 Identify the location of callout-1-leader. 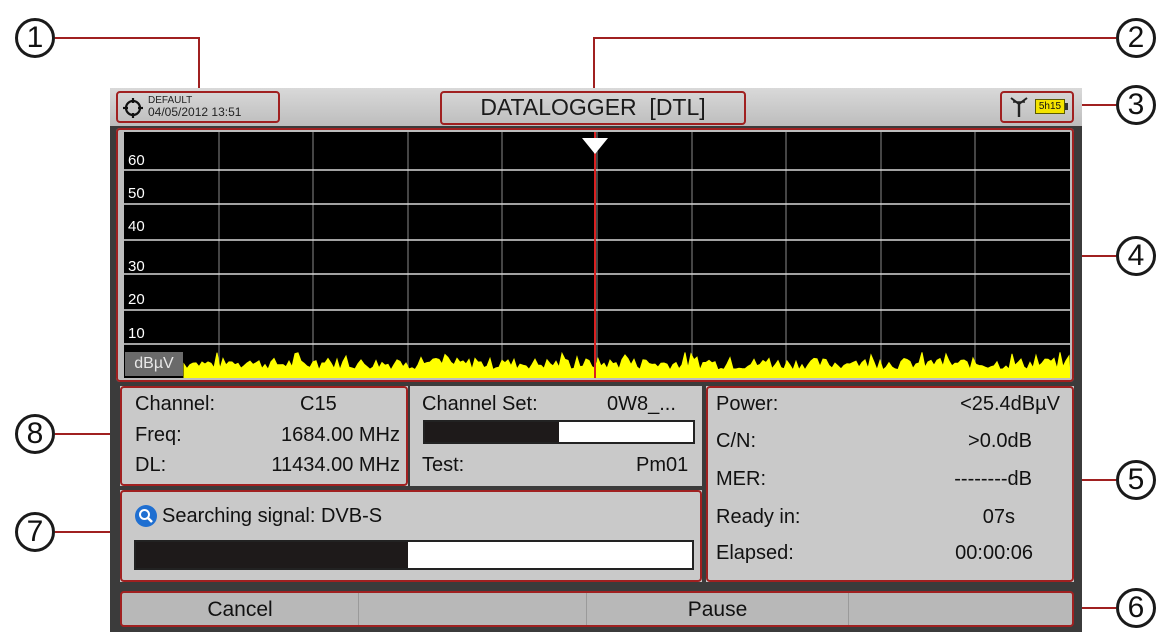
(127, 38).